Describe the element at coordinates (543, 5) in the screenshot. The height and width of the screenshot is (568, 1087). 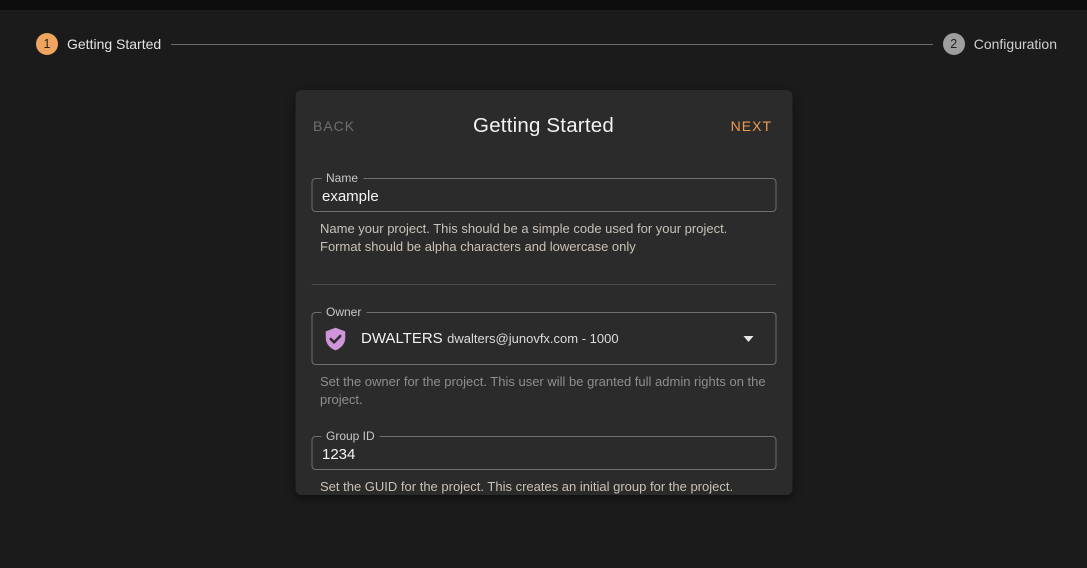
I see `window-top-strip` at that location.